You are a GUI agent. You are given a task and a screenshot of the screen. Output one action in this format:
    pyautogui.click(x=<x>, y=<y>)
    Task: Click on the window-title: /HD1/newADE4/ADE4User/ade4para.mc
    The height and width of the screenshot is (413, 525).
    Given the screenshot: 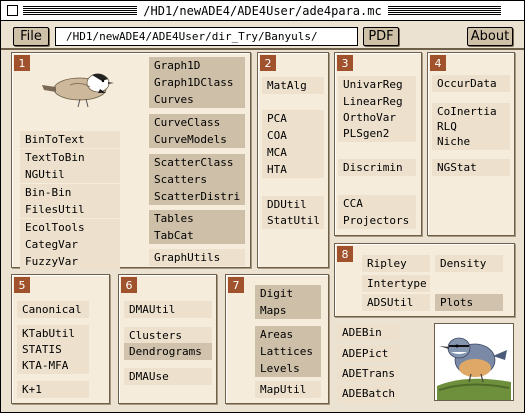 What is the action you would take?
    pyautogui.click(x=262, y=10)
    